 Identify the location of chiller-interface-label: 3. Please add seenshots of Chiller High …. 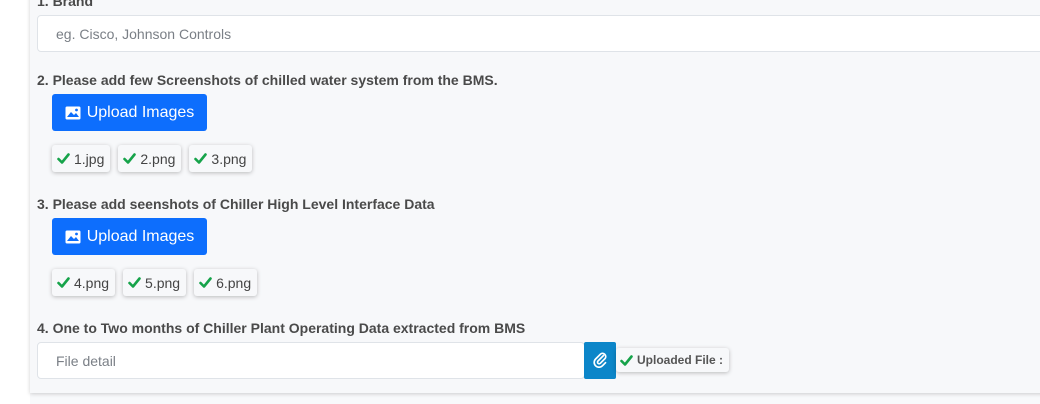
(236, 204).